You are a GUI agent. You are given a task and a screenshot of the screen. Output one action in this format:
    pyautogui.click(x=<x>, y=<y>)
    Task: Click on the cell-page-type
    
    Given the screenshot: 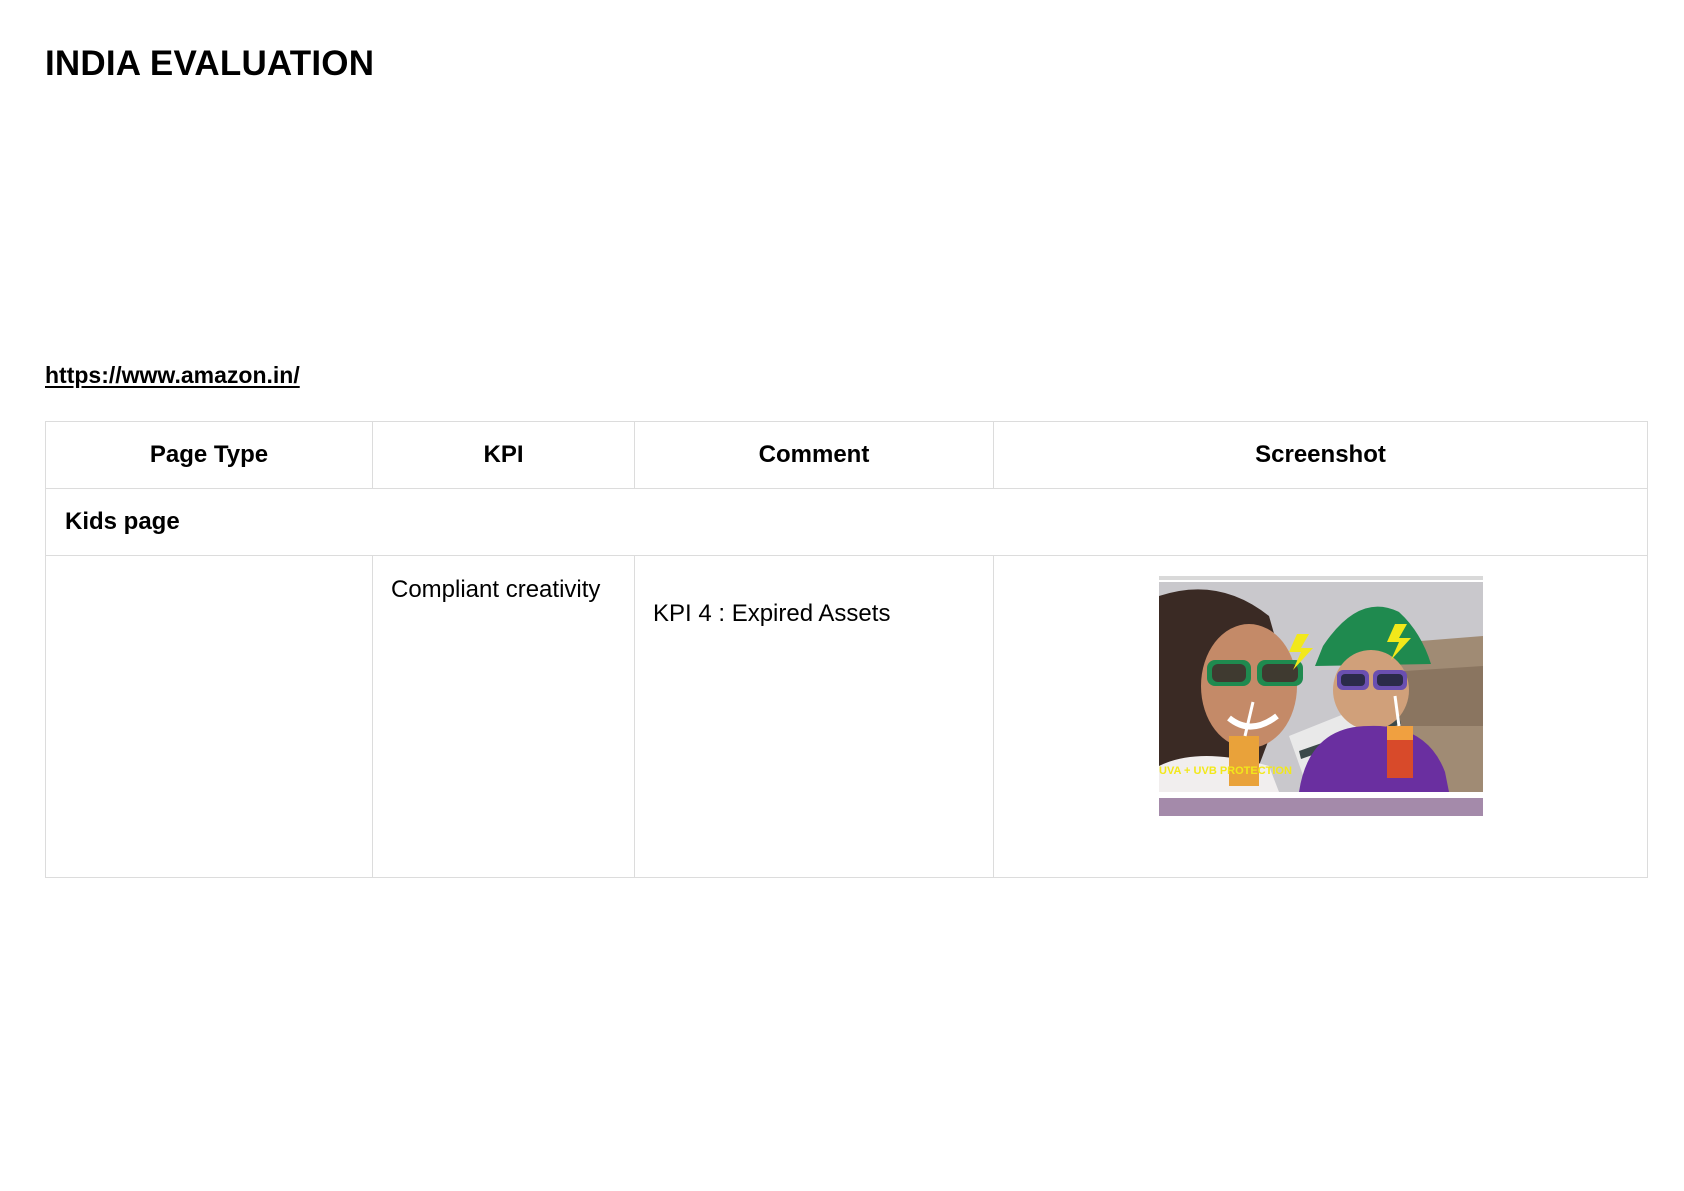 What is the action you would take?
    pyautogui.click(x=209, y=716)
    